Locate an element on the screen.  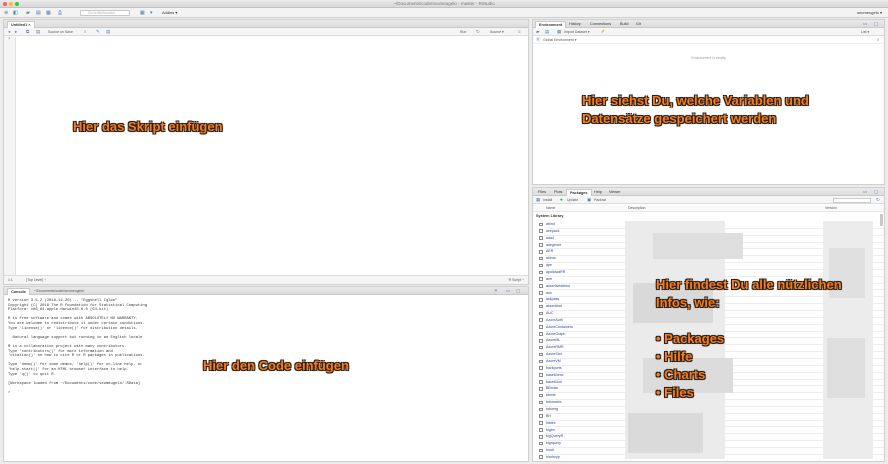
packrat-button: Packrat is located at coordinates (600, 200).